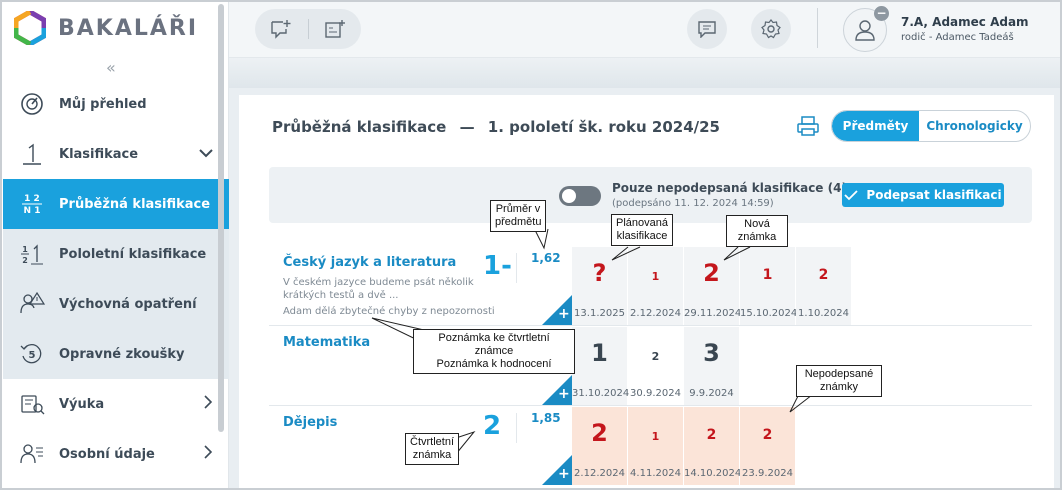  Describe the element at coordinates (135, 204) in the screenshot. I see `sidebar-item-label: Průběžná klasifikace` at that location.